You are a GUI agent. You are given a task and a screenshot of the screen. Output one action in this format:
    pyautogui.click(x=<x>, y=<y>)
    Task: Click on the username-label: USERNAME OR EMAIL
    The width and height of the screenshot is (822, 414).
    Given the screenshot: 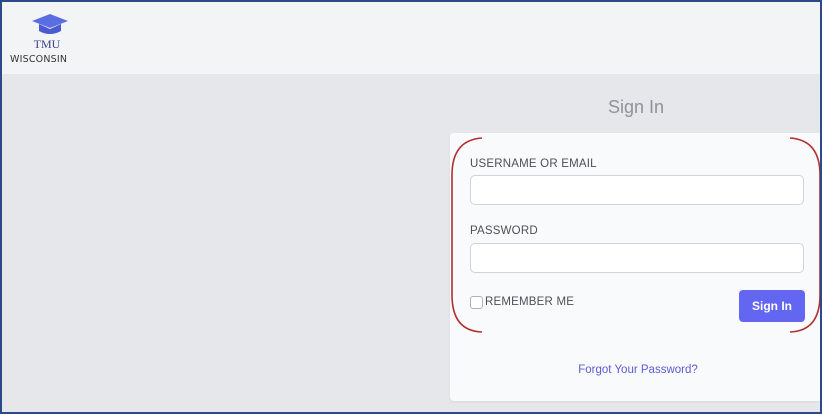 What is the action you would take?
    pyautogui.click(x=533, y=164)
    